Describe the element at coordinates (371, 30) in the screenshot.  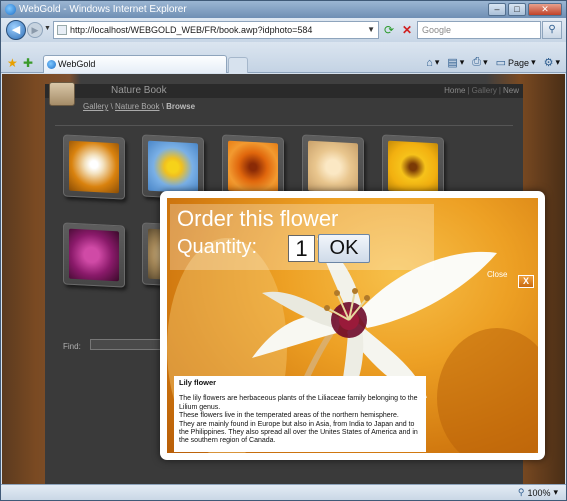
I see `address-dropdown-icon: ▼` at that location.